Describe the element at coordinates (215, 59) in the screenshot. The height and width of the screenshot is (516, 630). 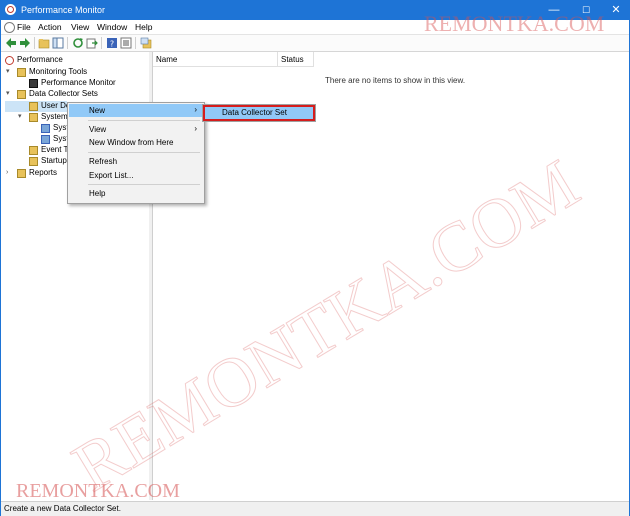
I see `column-header-name: Name` at that location.